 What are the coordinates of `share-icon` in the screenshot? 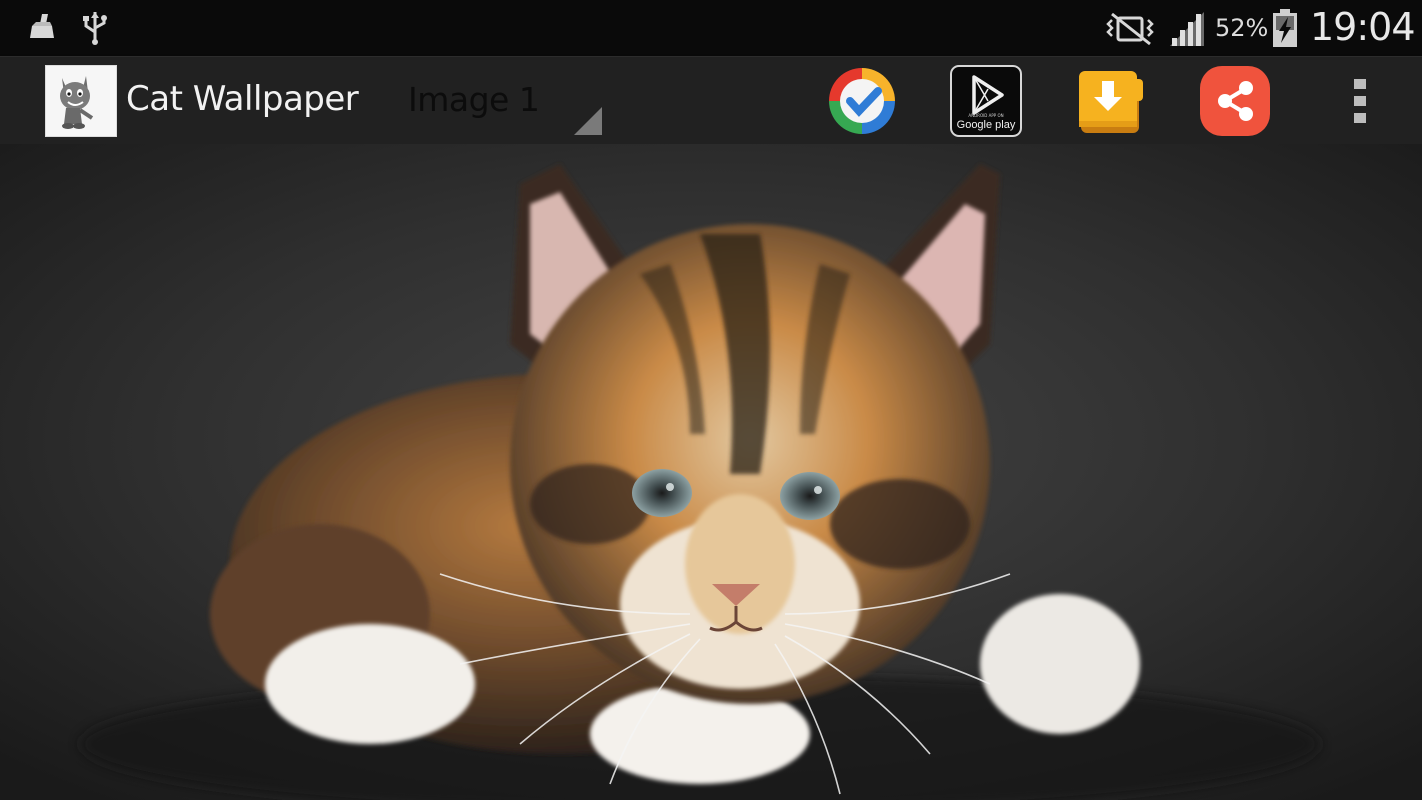 It's located at (1235, 101).